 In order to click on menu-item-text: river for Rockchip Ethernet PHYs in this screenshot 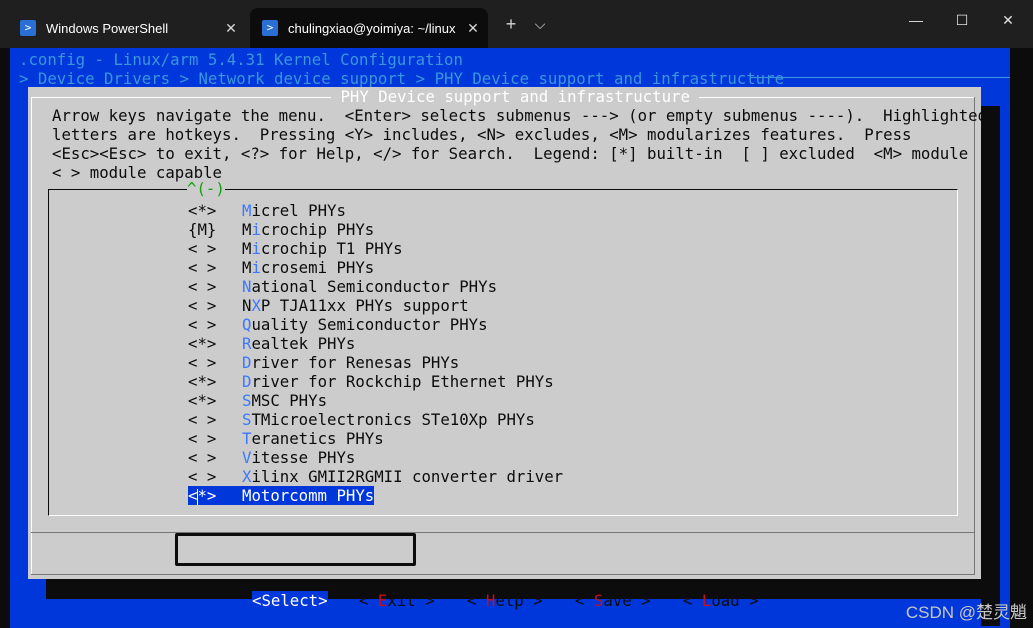, I will do `click(402, 381)`.